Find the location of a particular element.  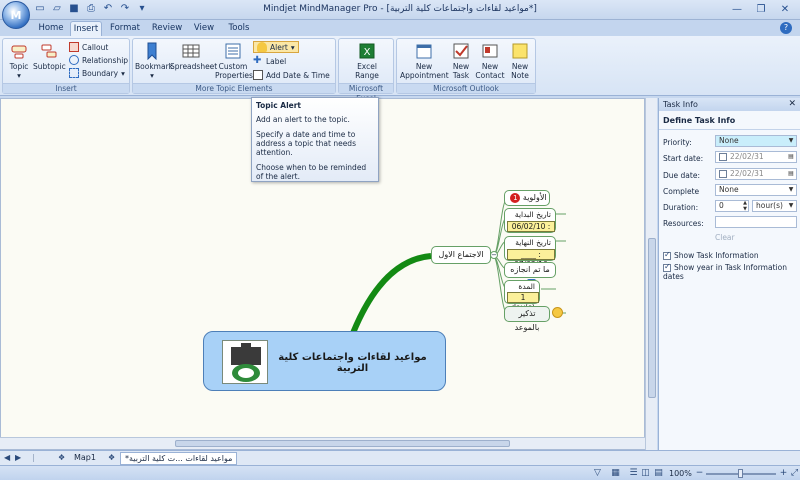

duration-spinner-icon: ▲ ▼ is located at coordinates (745, 206).